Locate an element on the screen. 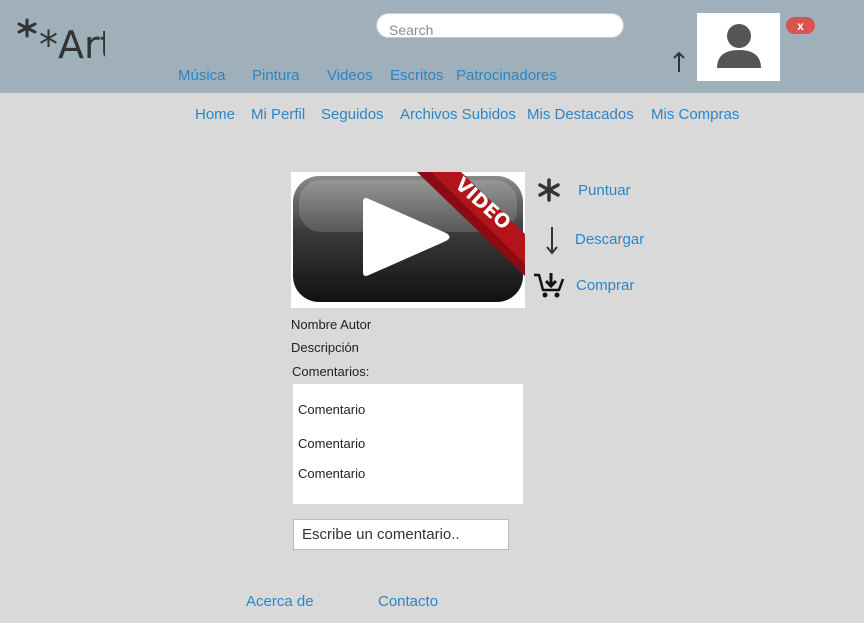  comments-label: Comentarios: is located at coordinates (331, 371).